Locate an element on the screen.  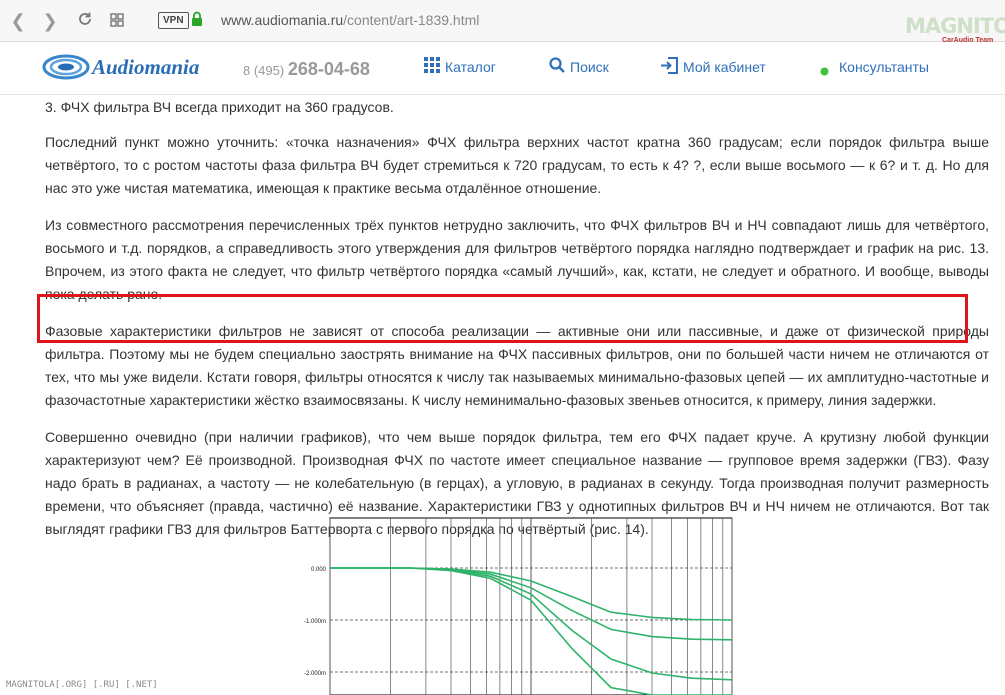
vpn-badge: VPN is located at coordinates (173, 20).